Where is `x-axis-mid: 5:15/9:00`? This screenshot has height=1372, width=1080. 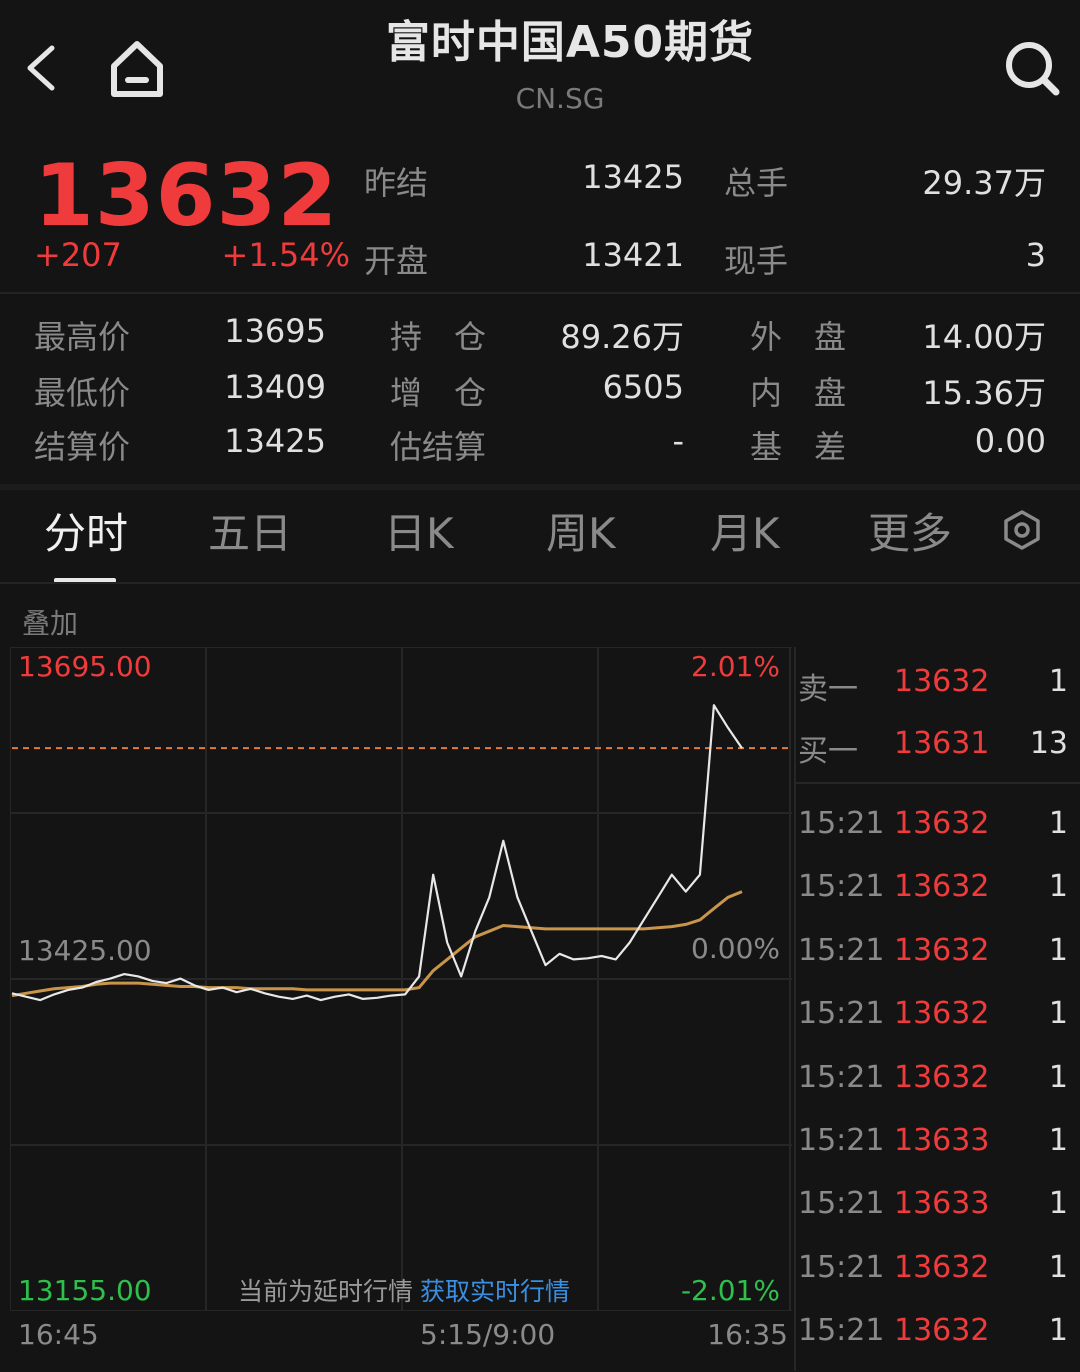 x-axis-mid: 5:15/9:00 is located at coordinates (488, 1334).